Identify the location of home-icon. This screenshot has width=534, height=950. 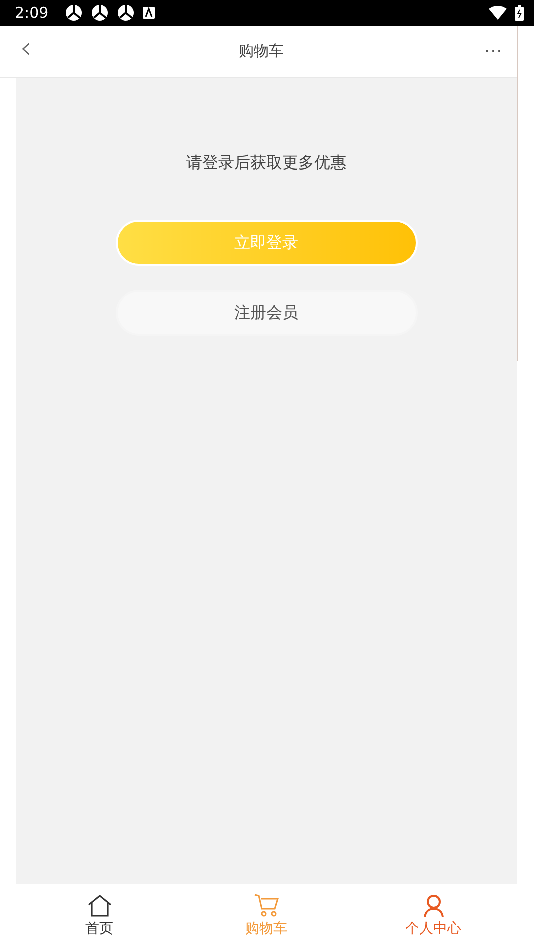
(99, 906).